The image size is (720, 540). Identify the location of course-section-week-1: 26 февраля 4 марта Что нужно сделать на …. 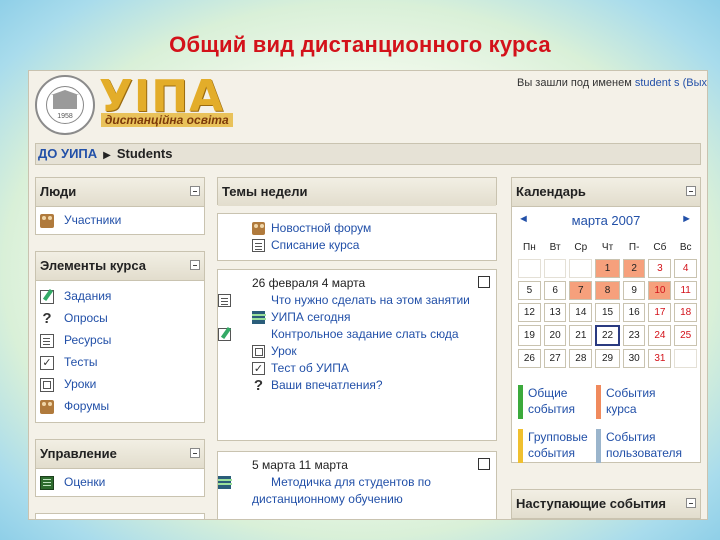
(357, 355).